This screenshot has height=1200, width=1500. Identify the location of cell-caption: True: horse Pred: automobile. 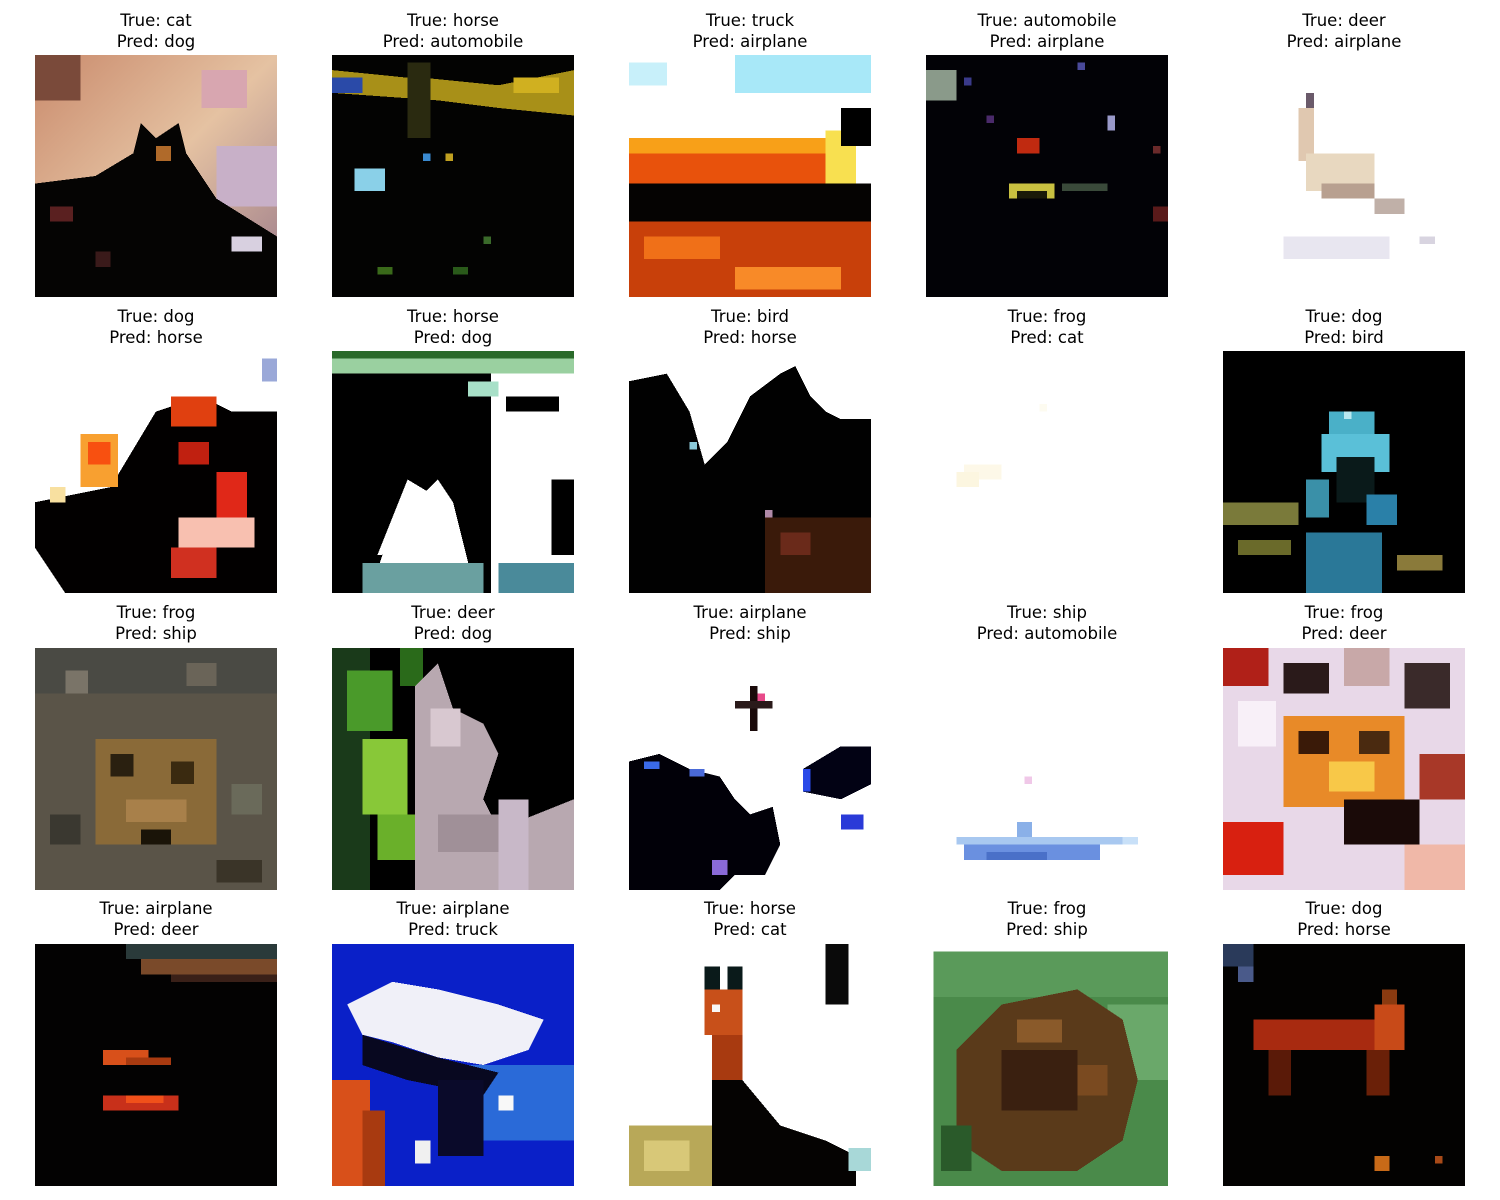
(453, 31).